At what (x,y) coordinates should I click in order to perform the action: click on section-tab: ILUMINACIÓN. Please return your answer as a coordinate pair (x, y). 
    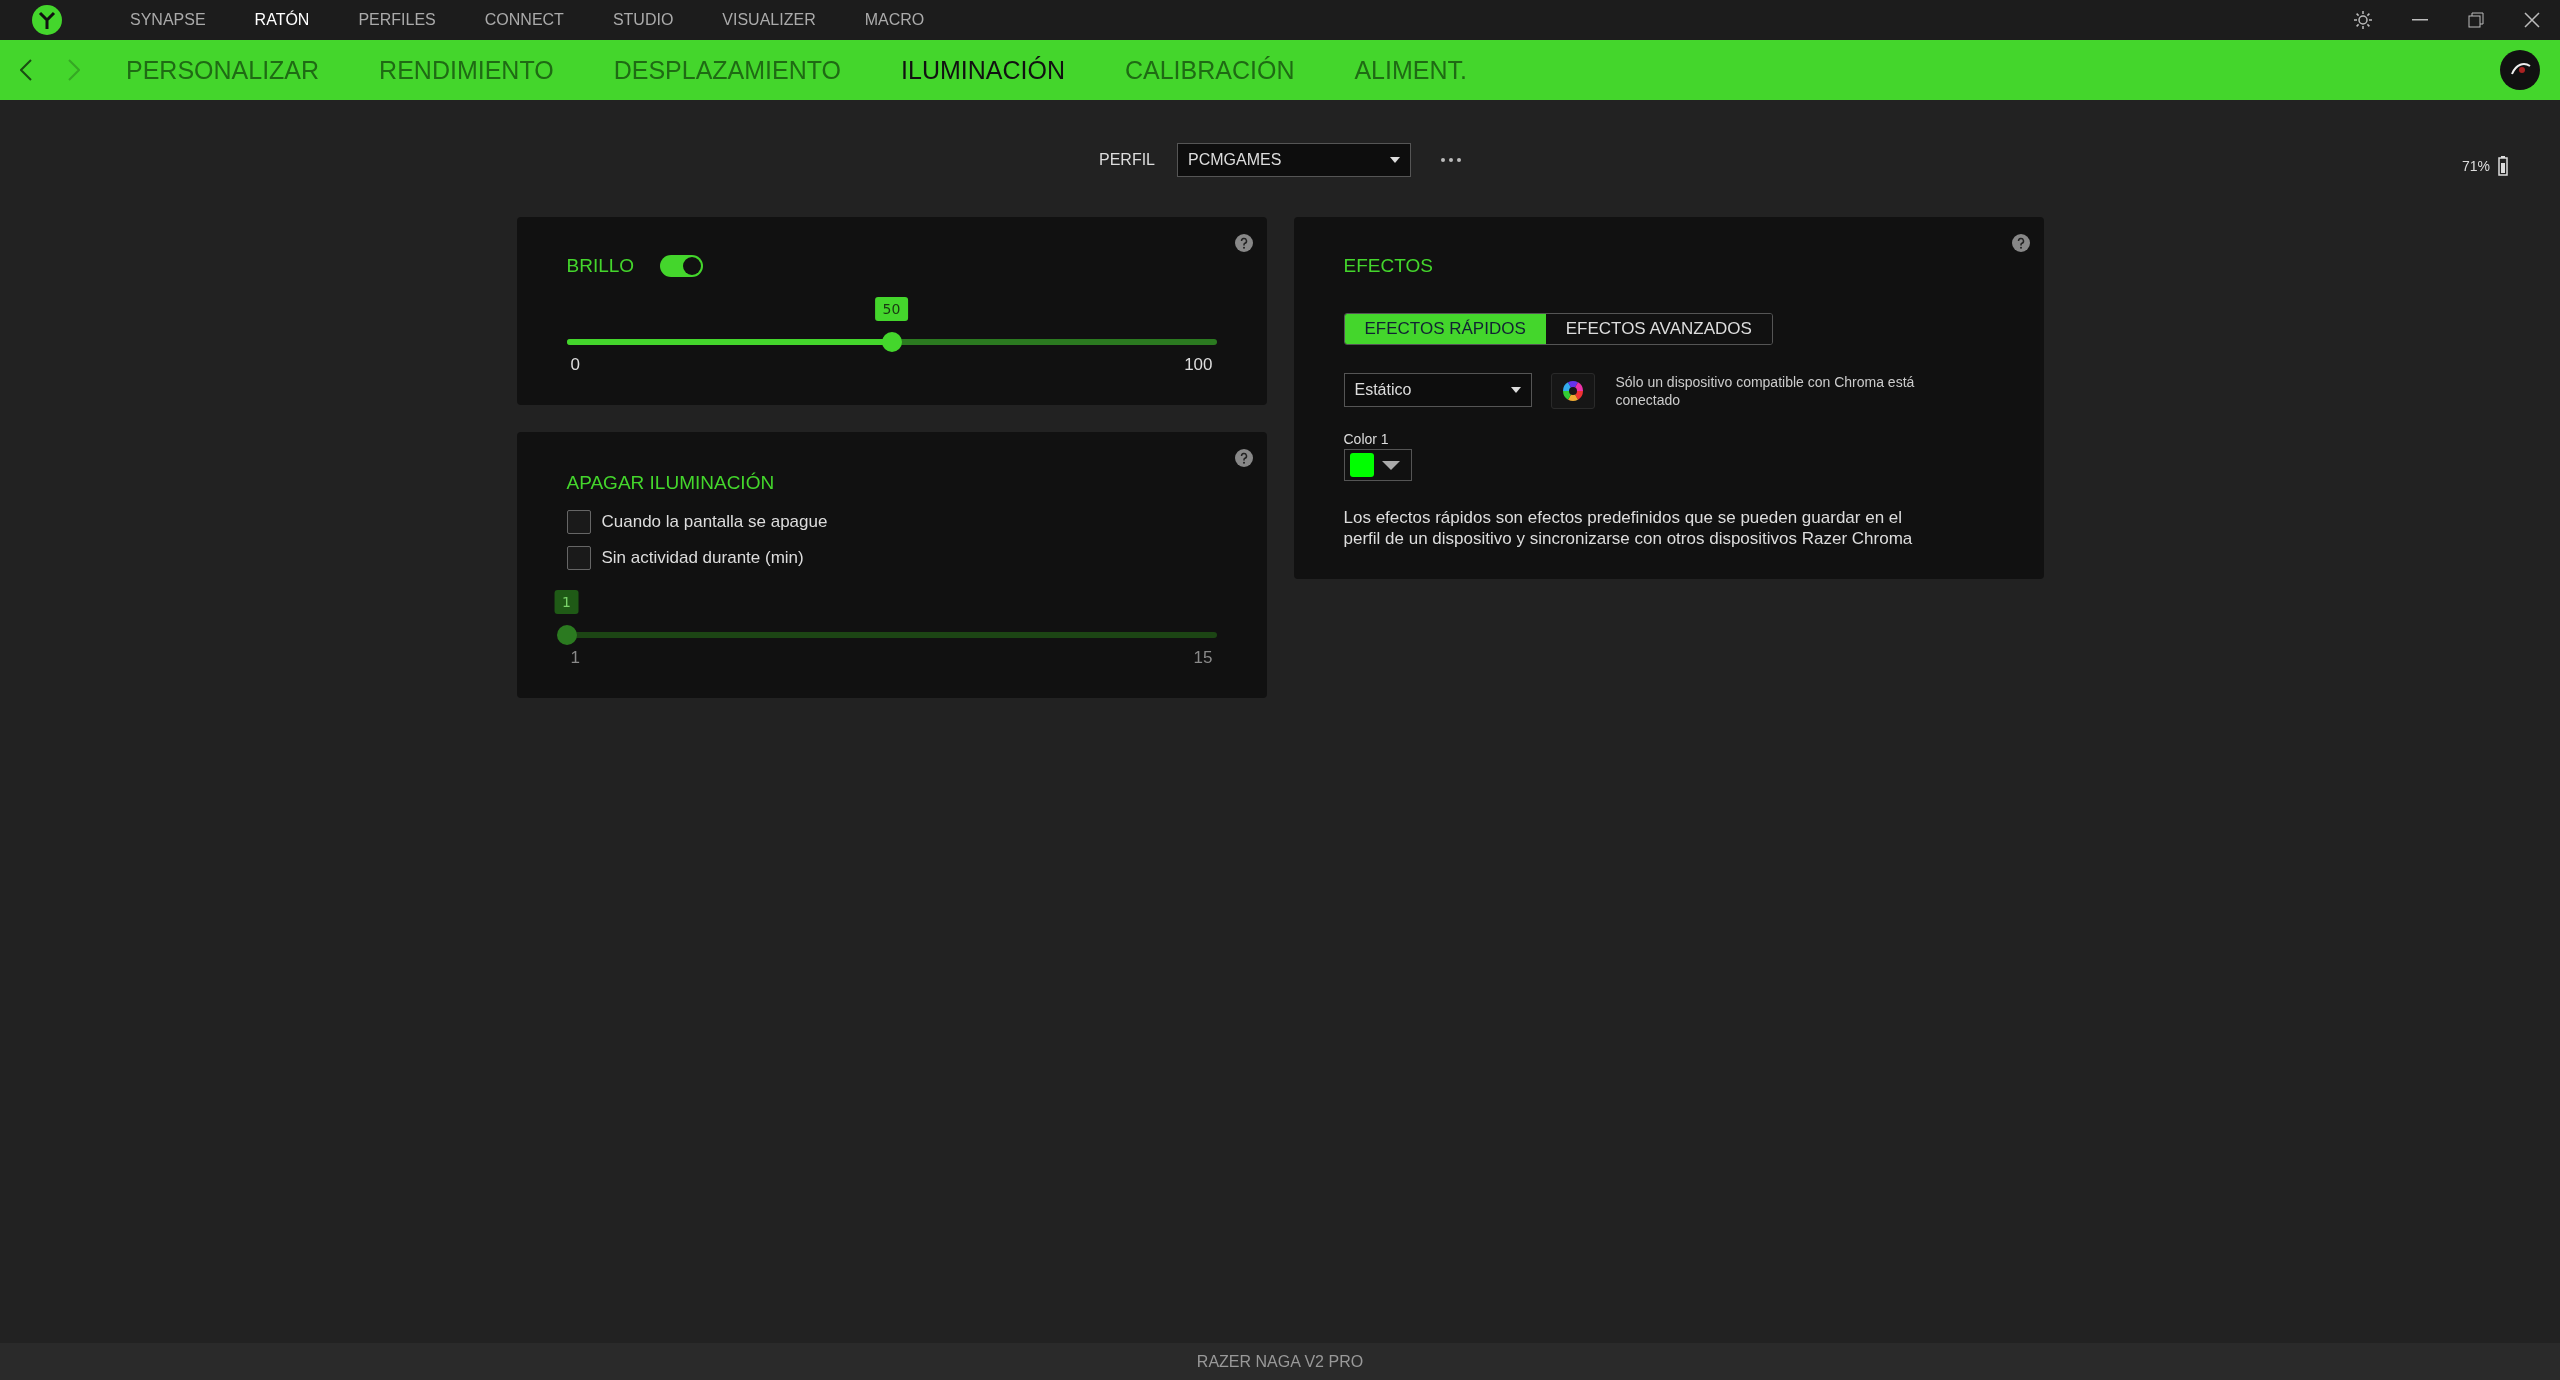
    Looking at the image, I should click on (983, 70).